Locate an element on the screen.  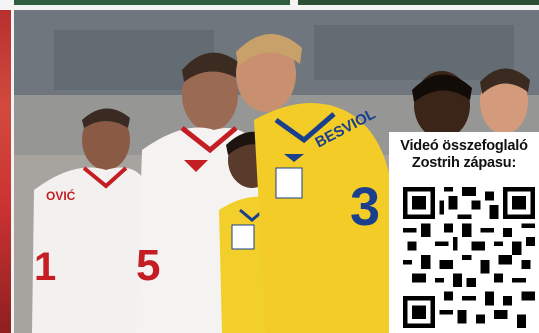
svg-text: OVIĆ is located at coordinates (61, 195).